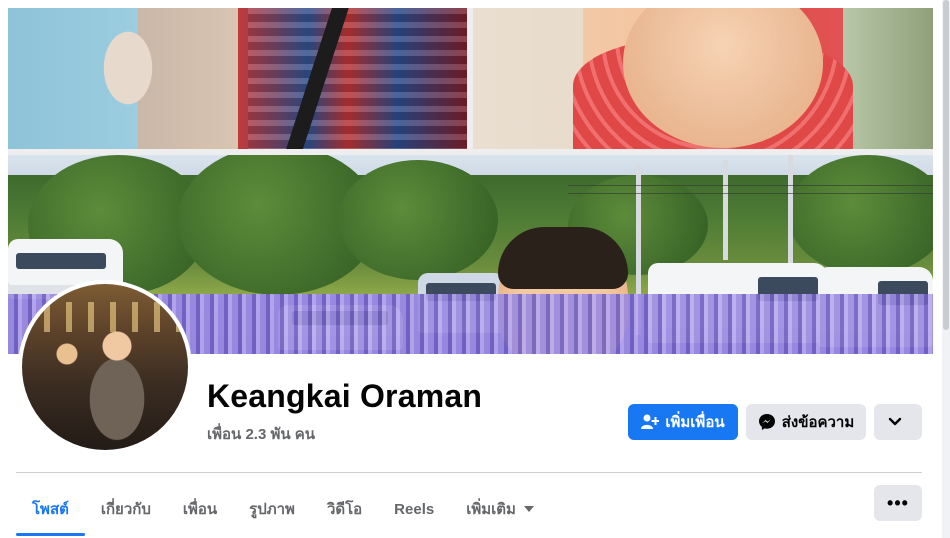 This screenshot has height=538, width=950. What do you see at coordinates (500, 509) in the screenshot?
I see `tab-more: เพิ่มเติม` at bounding box center [500, 509].